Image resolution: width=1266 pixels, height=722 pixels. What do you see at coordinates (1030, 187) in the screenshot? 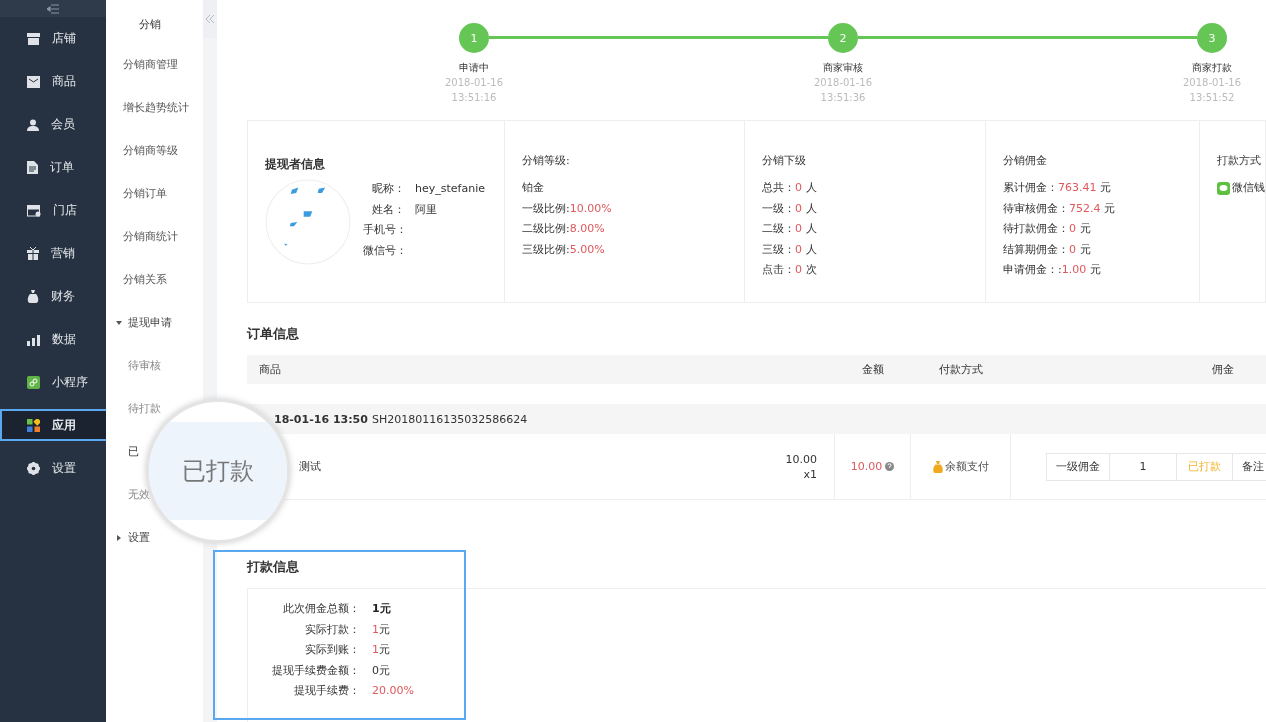
I see `stat-label: 累计佣金：` at bounding box center [1030, 187].